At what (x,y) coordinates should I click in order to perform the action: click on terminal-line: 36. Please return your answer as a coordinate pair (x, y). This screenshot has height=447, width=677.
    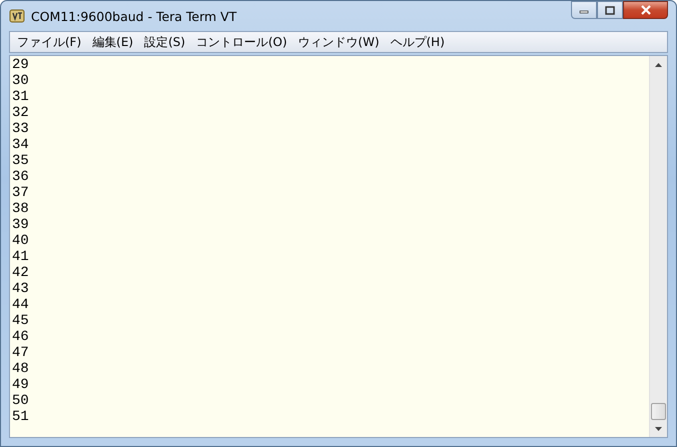
    Looking at the image, I should click on (20, 177).